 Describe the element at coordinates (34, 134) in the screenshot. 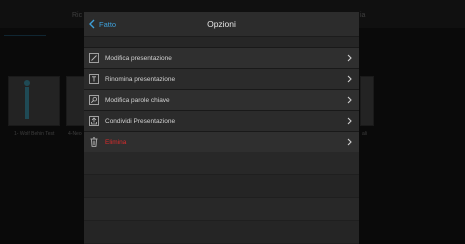

I see `background-thumb-caption: 1- Wolf Behin Test` at that location.